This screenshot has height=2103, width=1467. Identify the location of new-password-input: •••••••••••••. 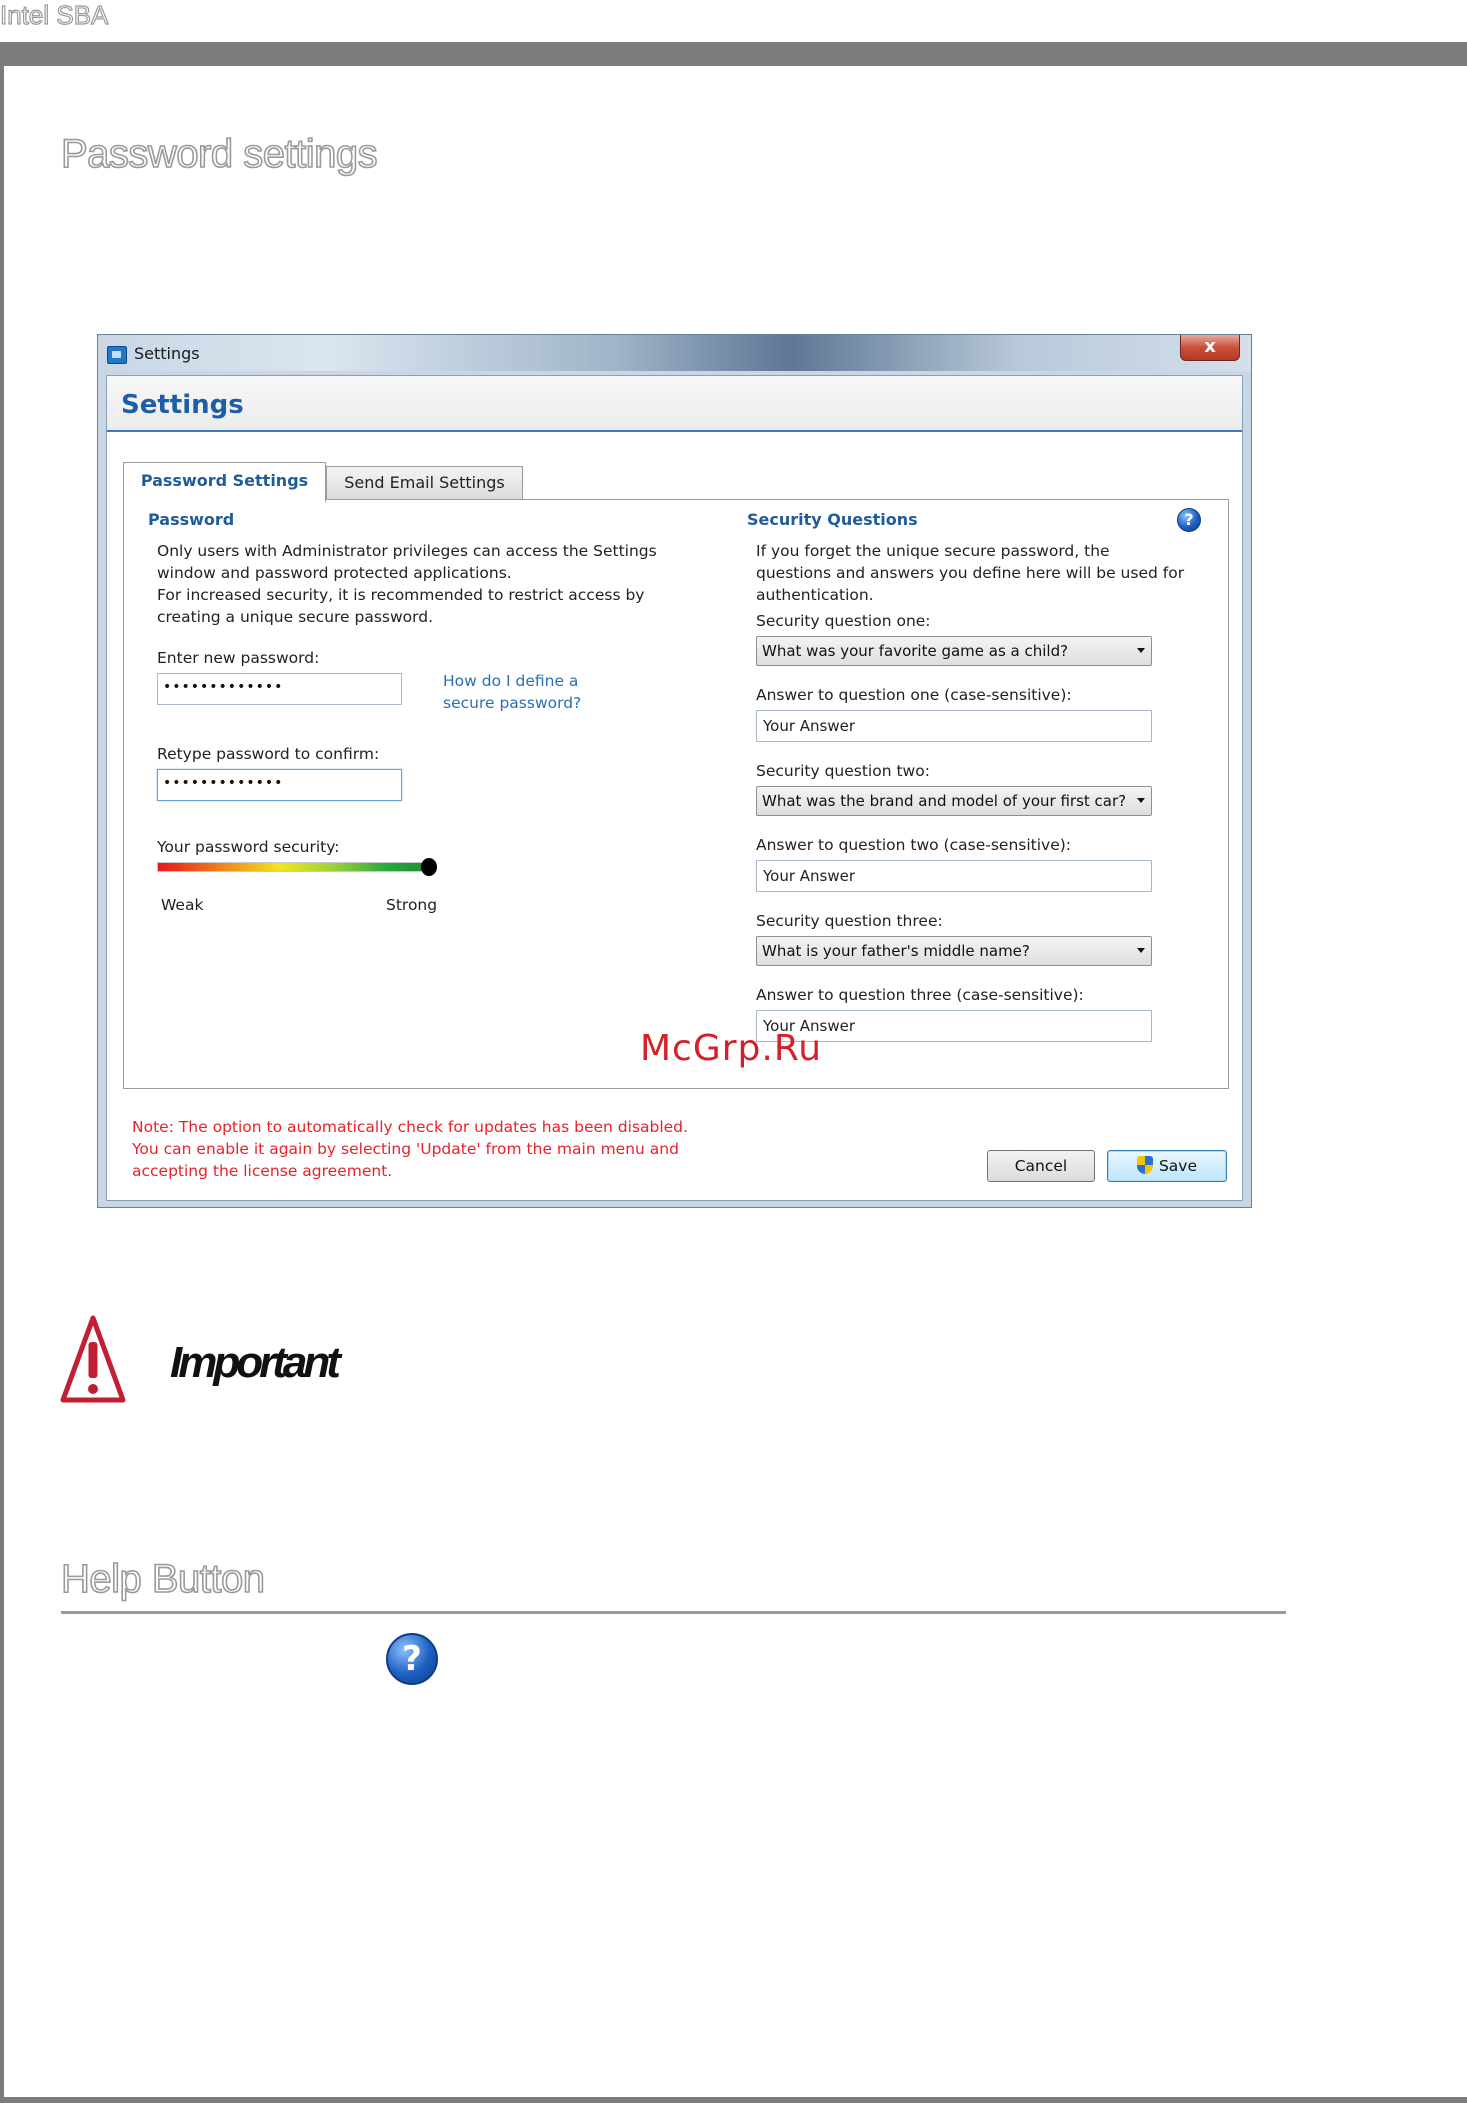
(279, 689).